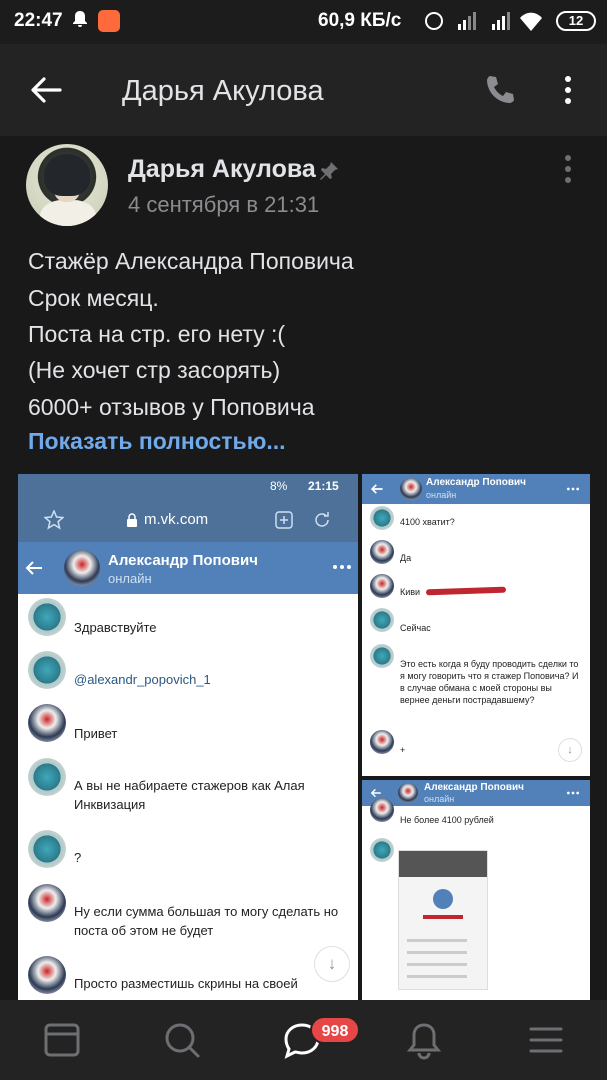 This screenshot has width=607, height=1080. Describe the element at coordinates (568, 169) in the screenshot. I see `post-menu-icon` at that location.